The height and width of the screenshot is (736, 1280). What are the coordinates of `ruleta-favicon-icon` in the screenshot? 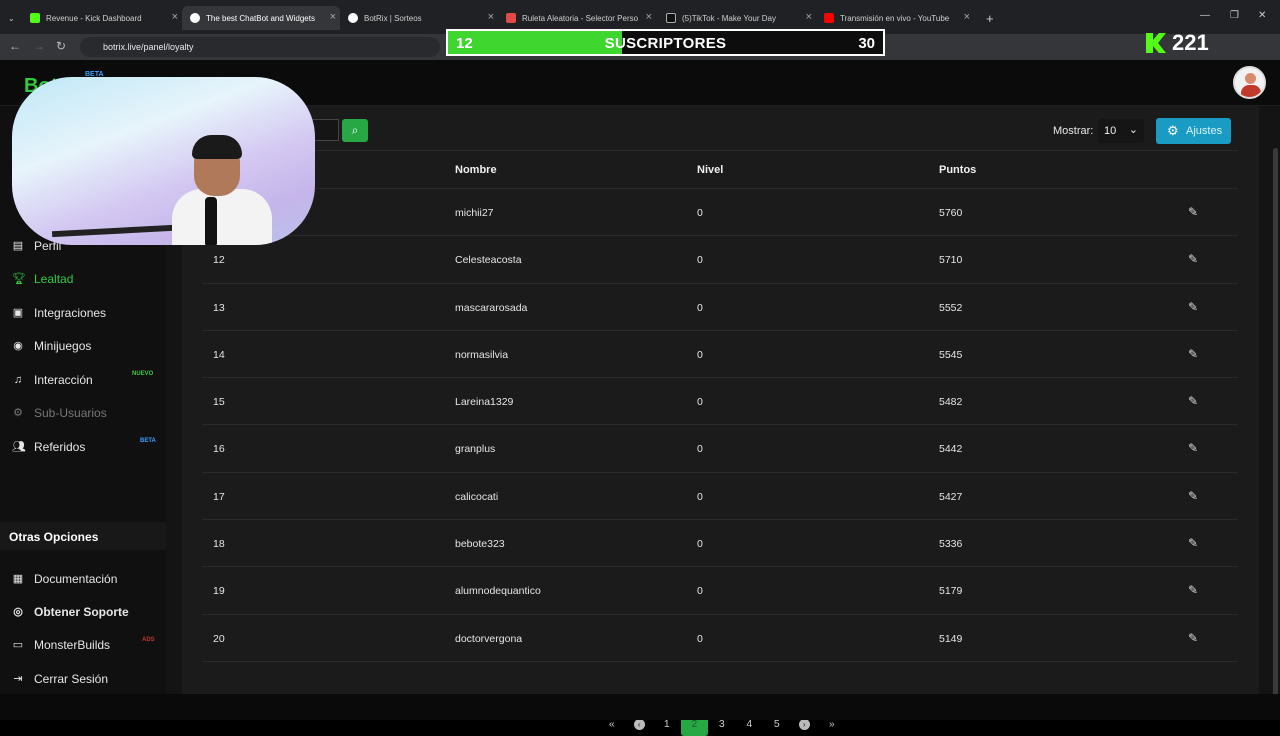 It's located at (511, 18).